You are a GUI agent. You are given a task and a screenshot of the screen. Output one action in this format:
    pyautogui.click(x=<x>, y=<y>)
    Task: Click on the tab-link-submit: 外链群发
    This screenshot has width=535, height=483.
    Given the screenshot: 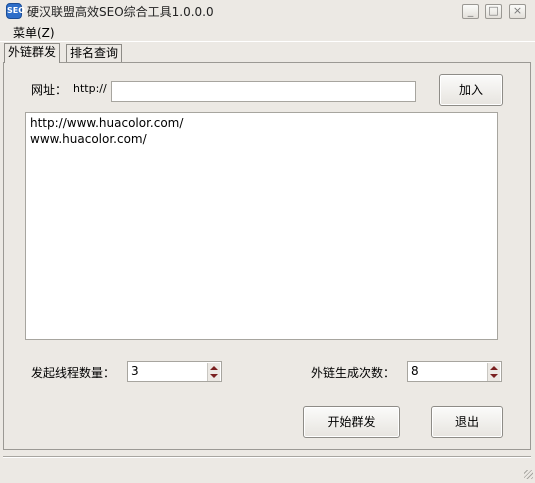 What is the action you would take?
    pyautogui.click(x=32, y=53)
    